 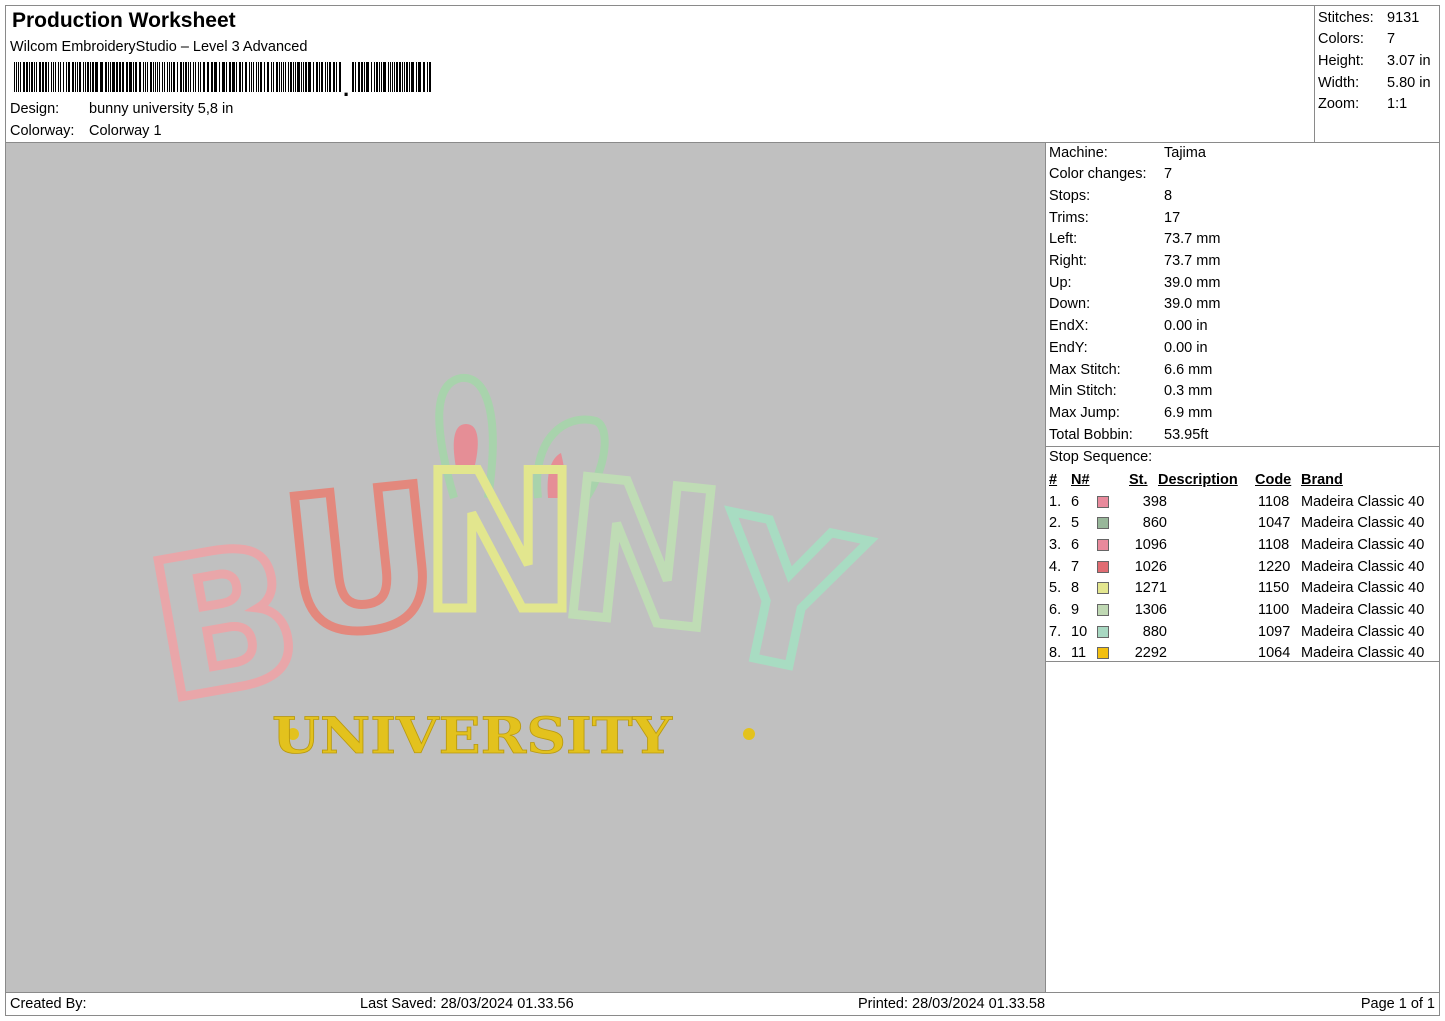 I want to click on machine-row: Max Jump: 6.9 mm, so click(x=1130, y=412).